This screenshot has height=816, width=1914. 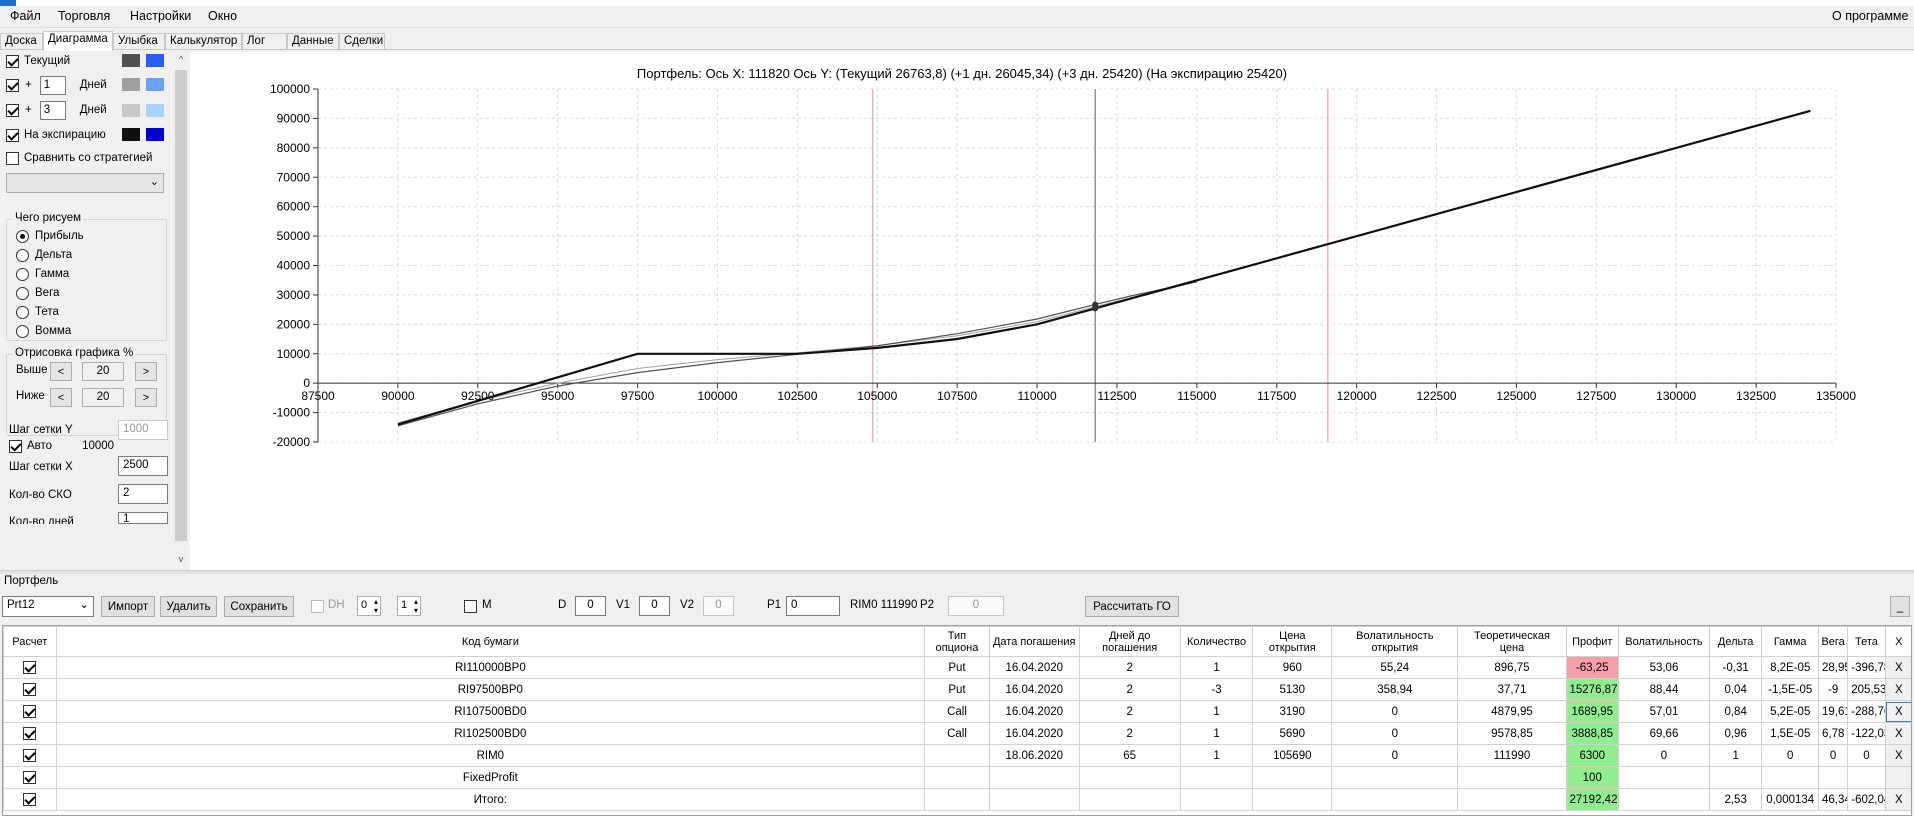 I want to click on column-header: Цена открытия, so click(x=1292, y=641).